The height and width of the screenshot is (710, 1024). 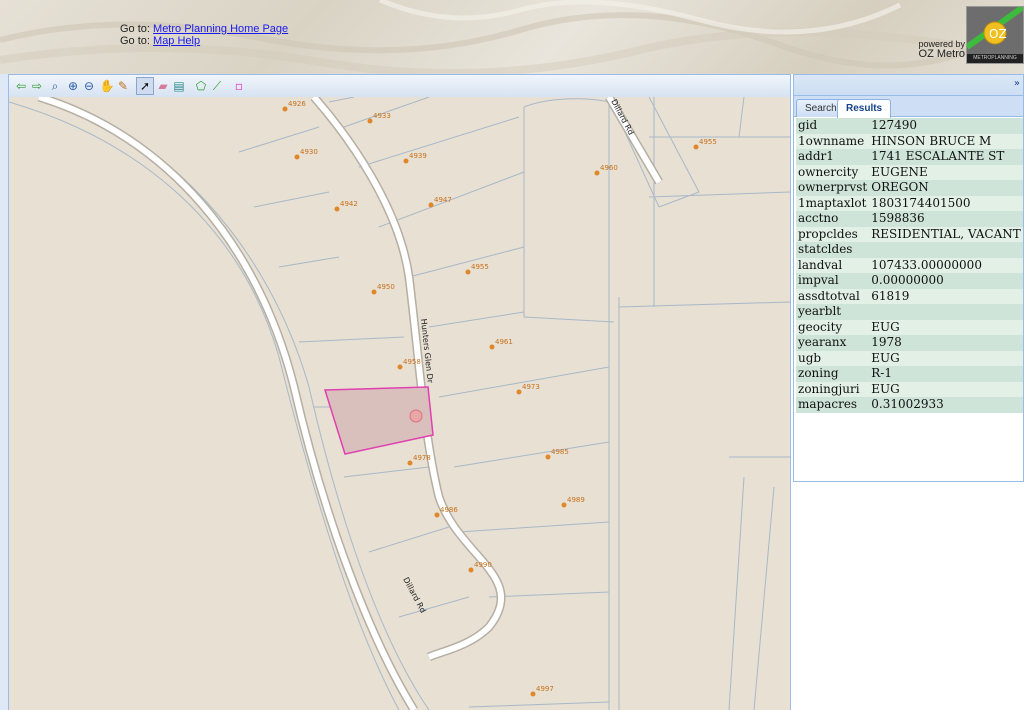 I want to click on eraser-icon: ▰, so click(x=163, y=86).